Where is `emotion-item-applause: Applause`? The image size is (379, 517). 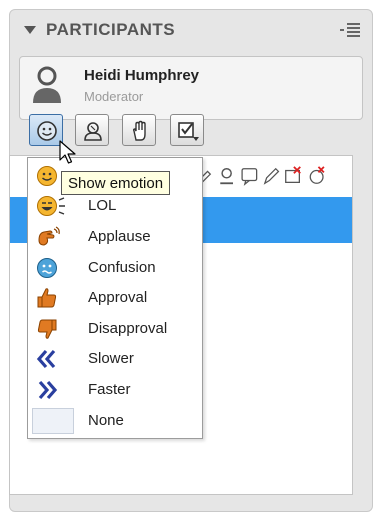
emotion-item-applause: Applause is located at coordinates (115, 237).